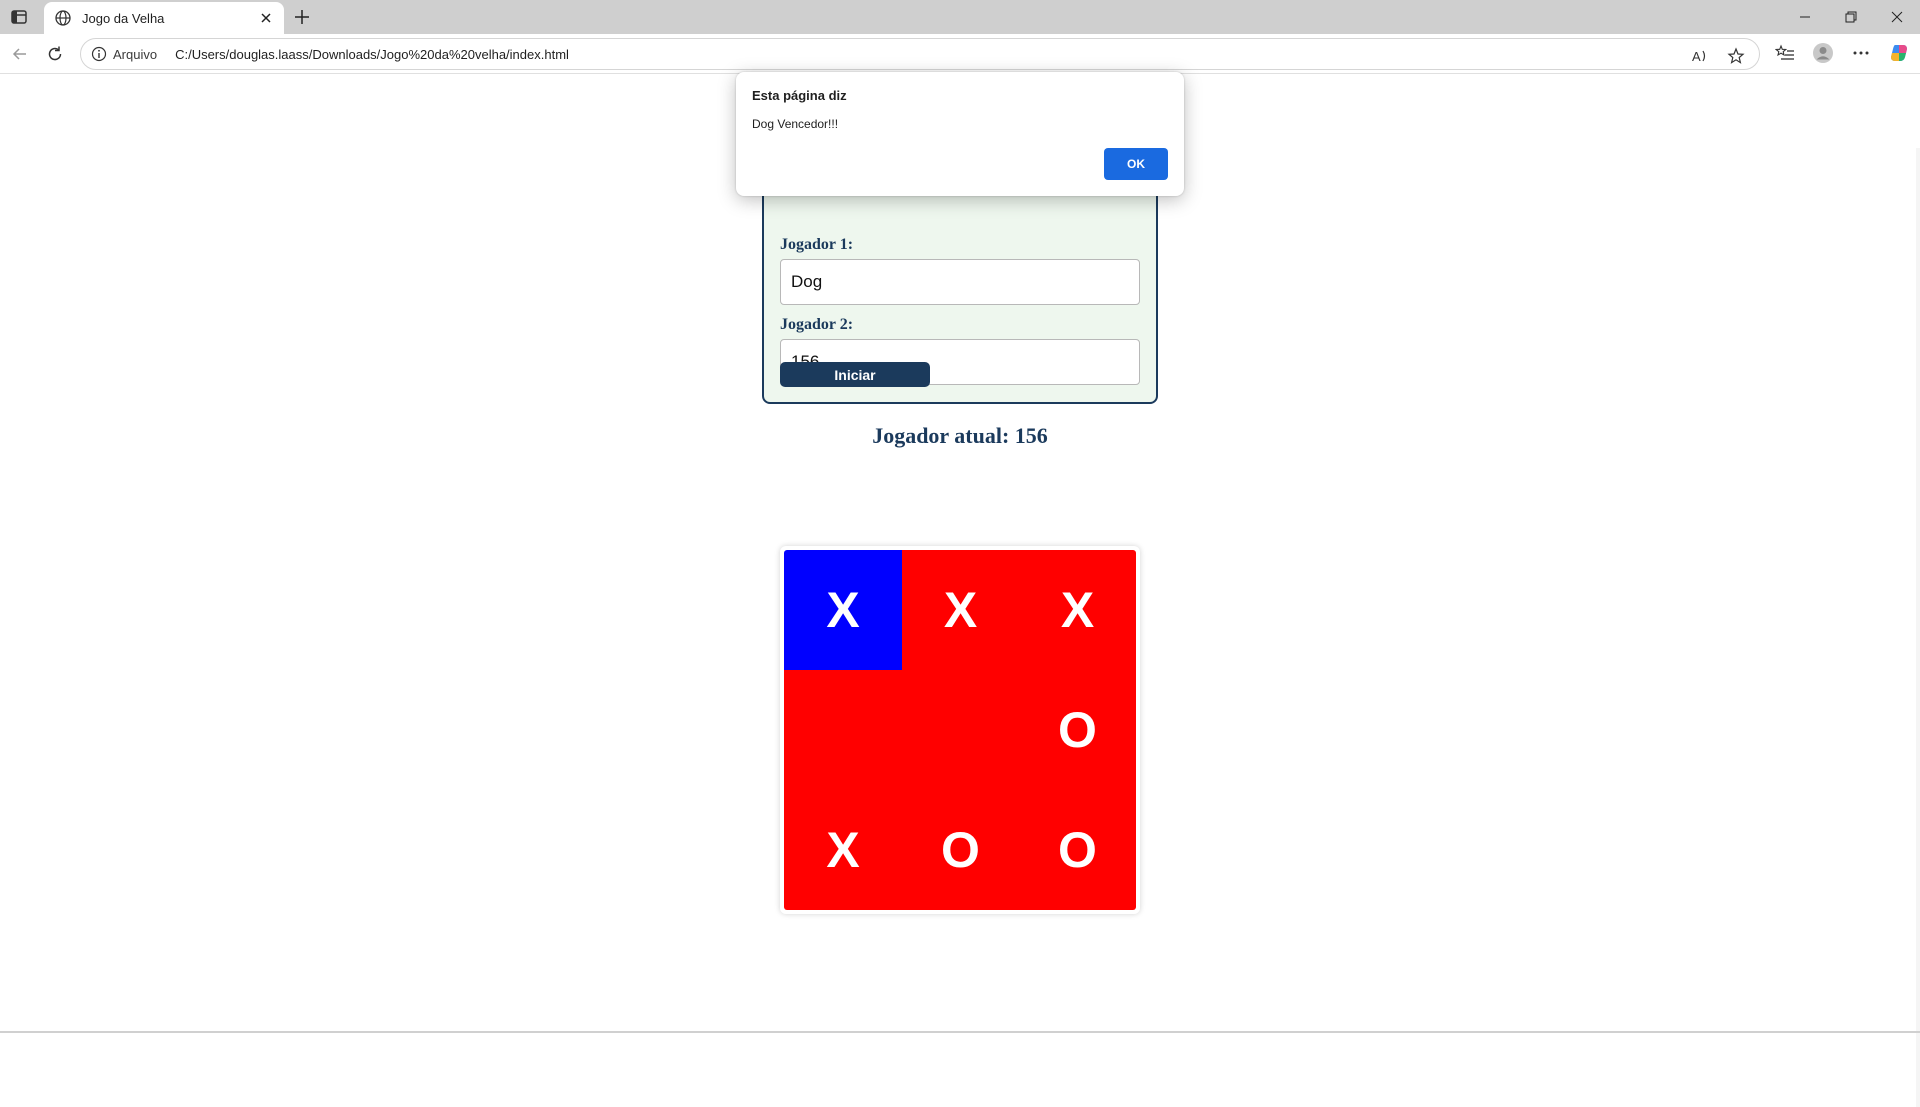 This screenshot has height=1107, width=1920. Describe the element at coordinates (843, 850) in the screenshot. I see `board-cell-7: X` at that location.